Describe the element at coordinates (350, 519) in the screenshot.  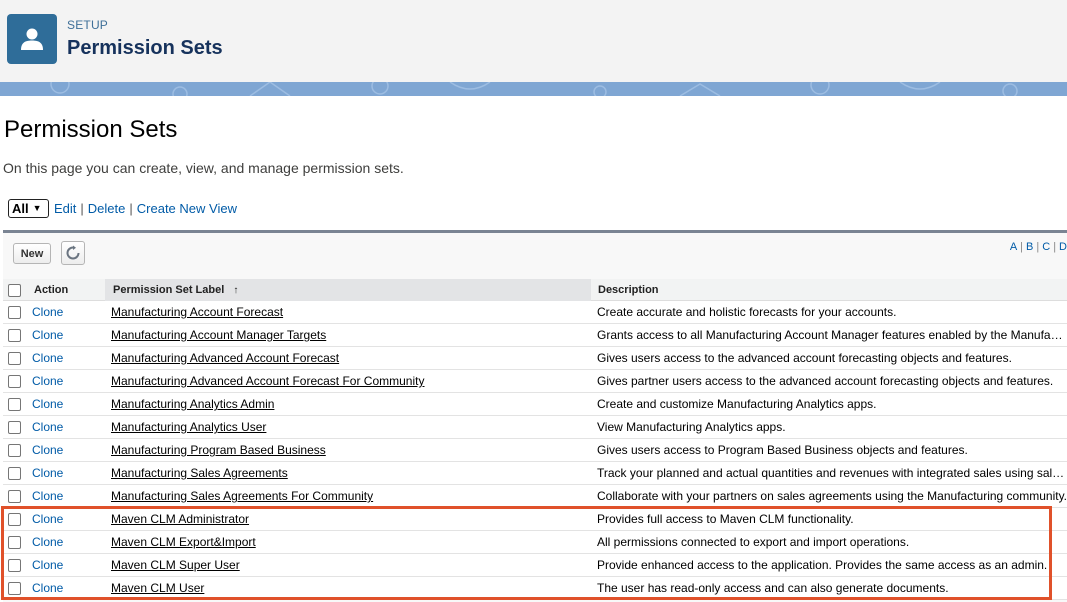
I see `permission-set-link: Maven CLM Administrator` at that location.